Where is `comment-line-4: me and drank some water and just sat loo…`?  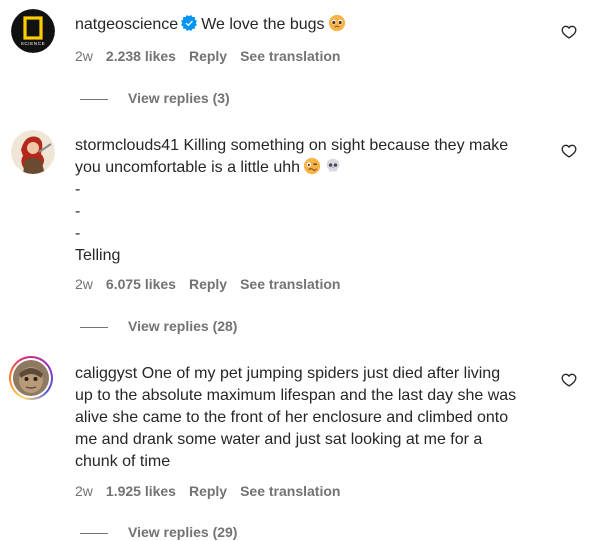
comment-line-4: me and drank some water and just sat loo… is located at coordinates (279, 439).